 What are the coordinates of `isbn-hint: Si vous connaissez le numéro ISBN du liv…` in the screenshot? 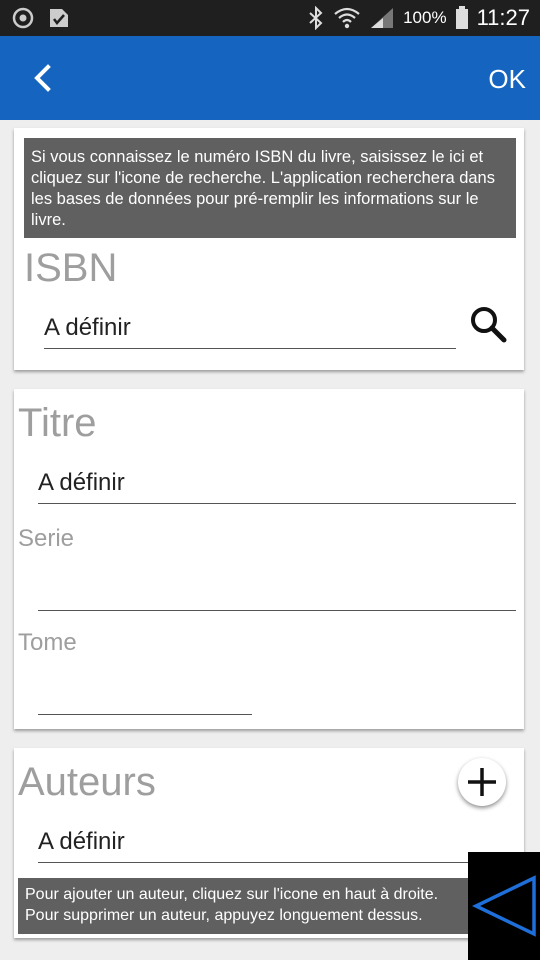 It's located at (270, 188).